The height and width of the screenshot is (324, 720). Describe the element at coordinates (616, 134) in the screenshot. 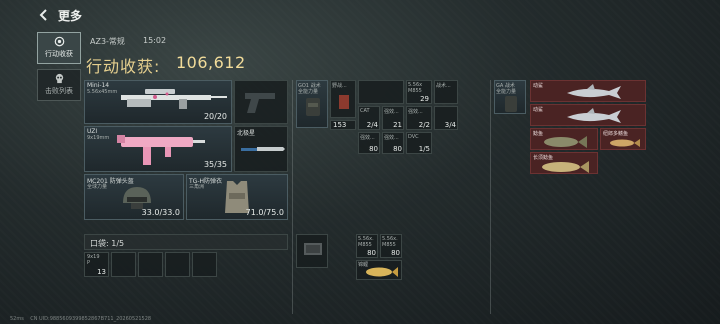

I see `item-name: 纽郎多鳍鱼` at that location.